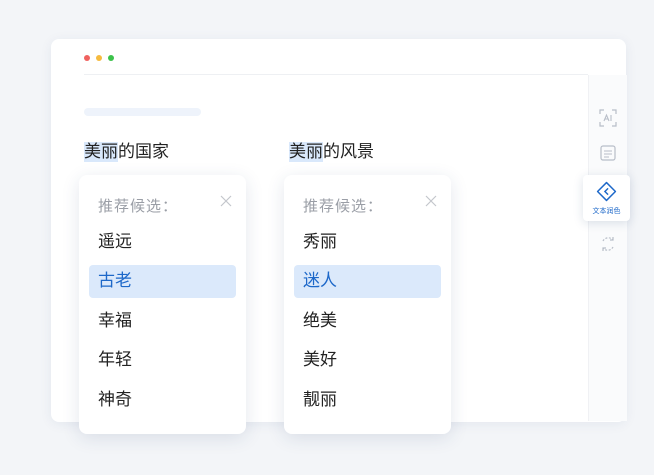 This screenshot has width=654, height=475. I want to click on toolbar-divider, so click(336, 74).